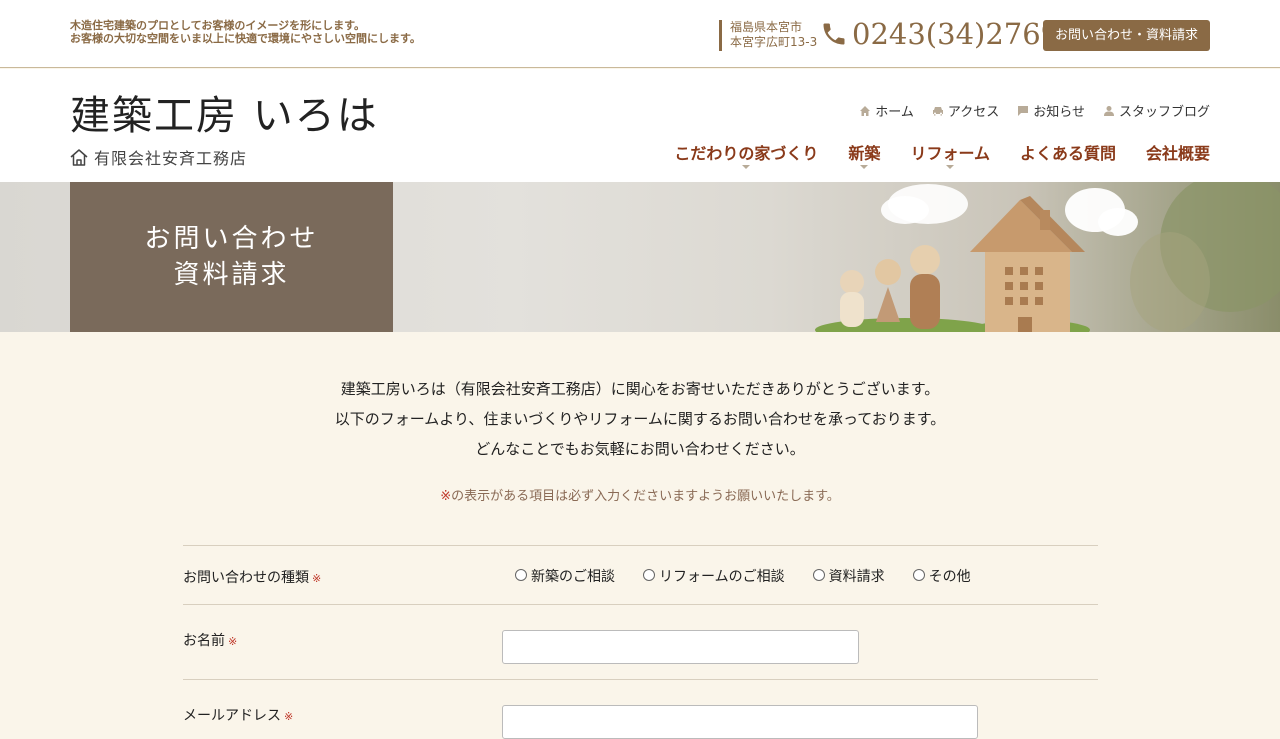 This screenshot has height=739, width=1280. What do you see at coordinates (722, 577) in the screenshot?
I see `radio-label: リフォームのご相談` at bounding box center [722, 577].